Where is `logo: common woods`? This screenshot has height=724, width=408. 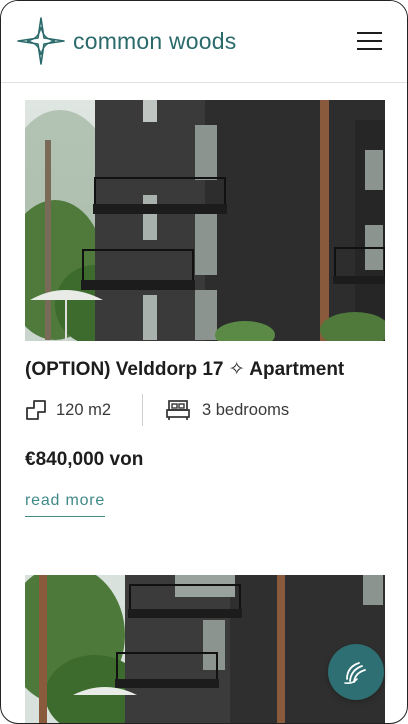
logo: common woods is located at coordinates (126, 41).